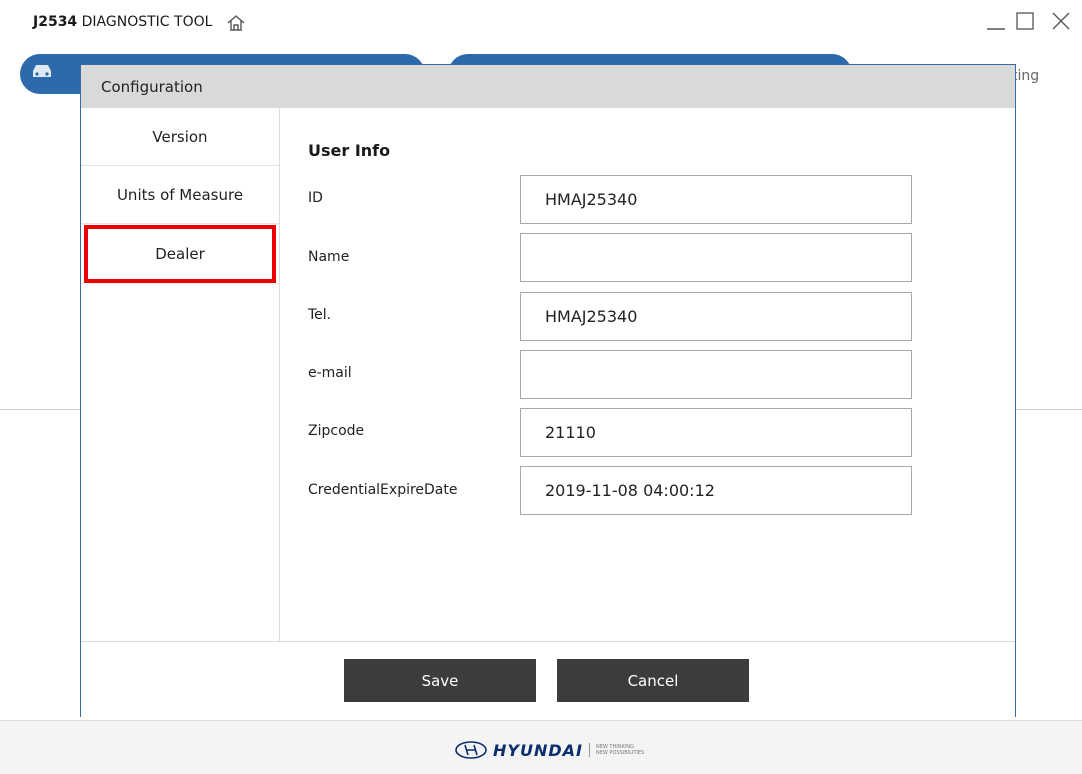 Image resolution: width=1082 pixels, height=774 pixels. What do you see at coordinates (620, 753) in the screenshot?
I see `slogan-line-2: NEW POSSIBILITIES` at bounding box center [620, 753].